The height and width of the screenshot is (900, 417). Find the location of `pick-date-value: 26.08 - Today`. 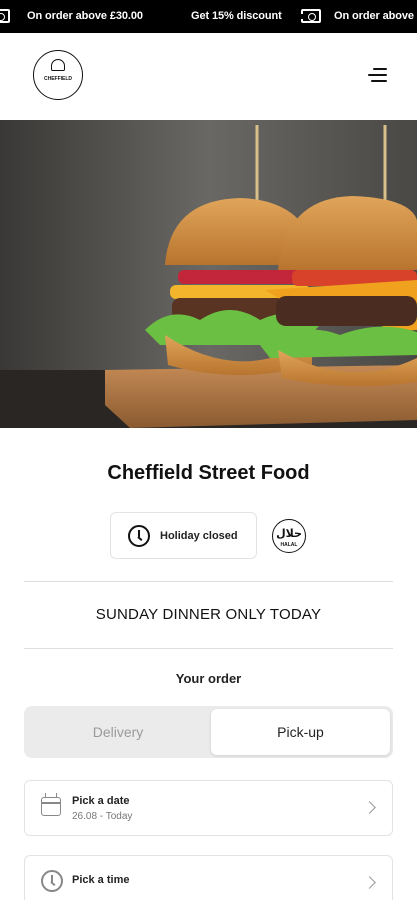

pick-date-value: 26.08 - Today is located at coordinates (102, 816).